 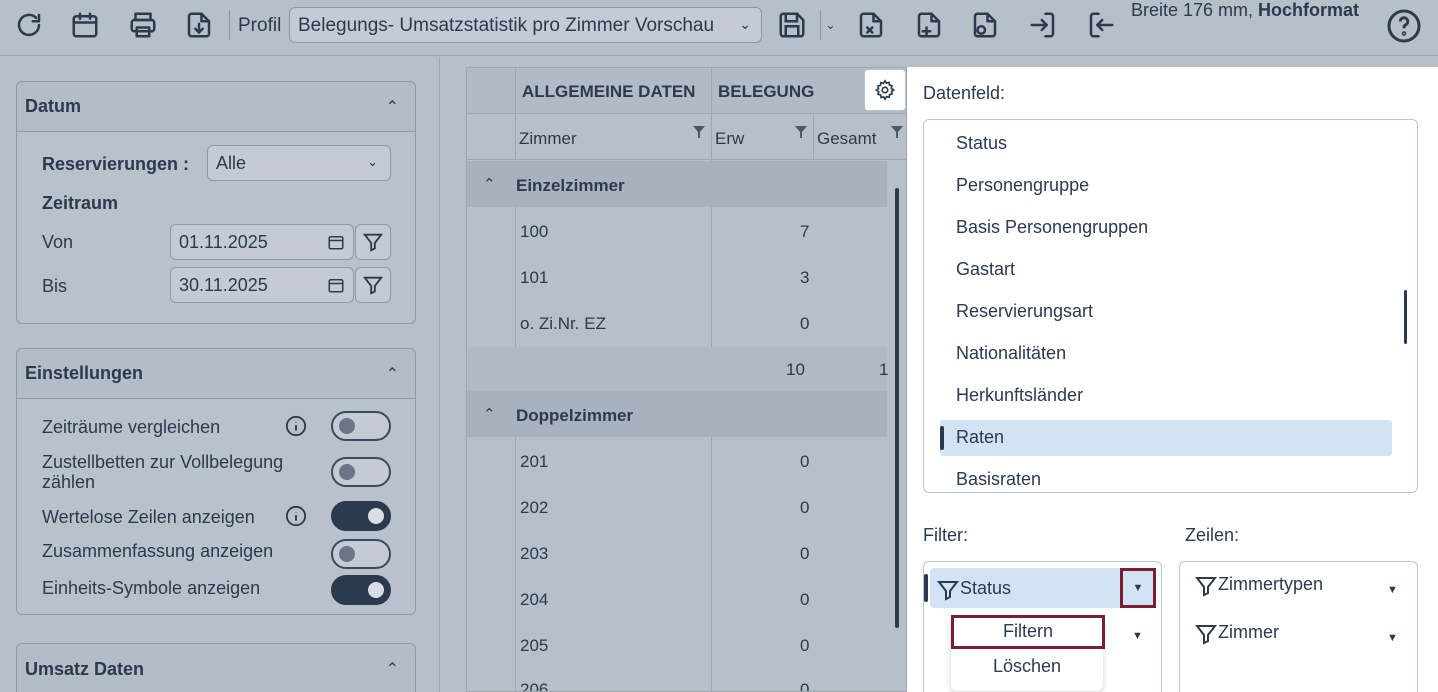 I want to click on file-settings-icon, so click(x=985, y=25).